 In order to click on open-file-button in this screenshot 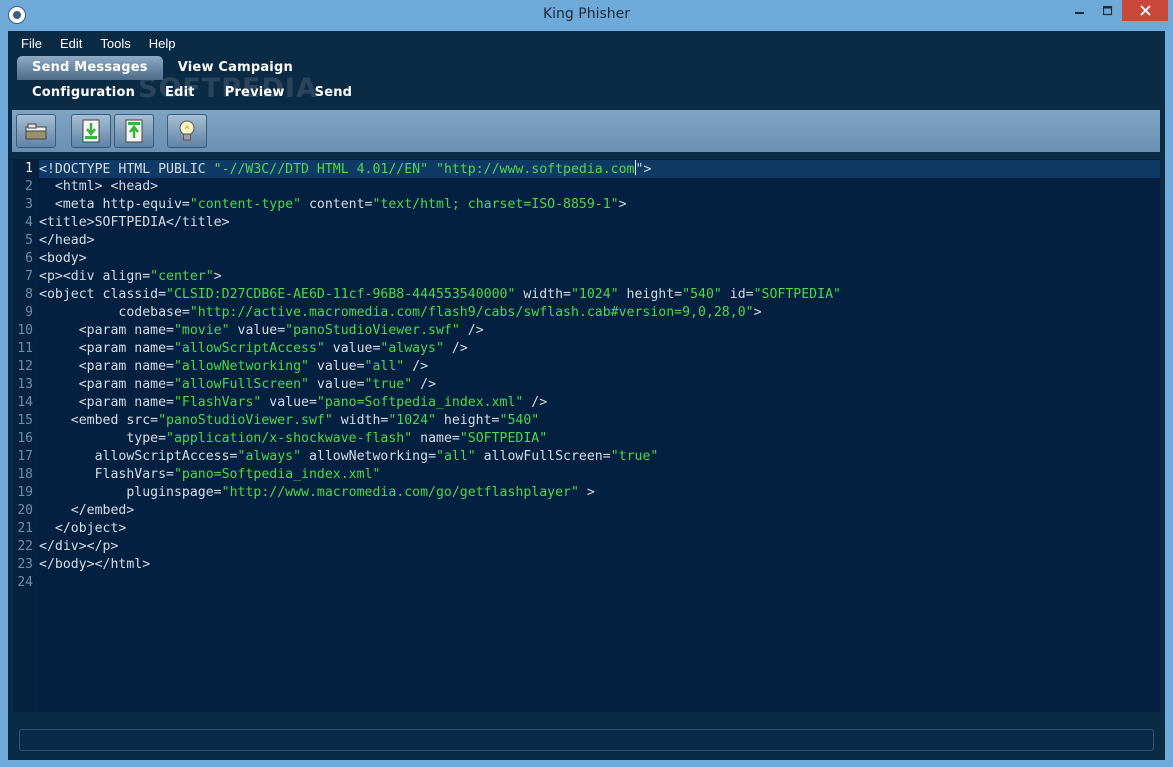, I will do `click(36, 131)`.